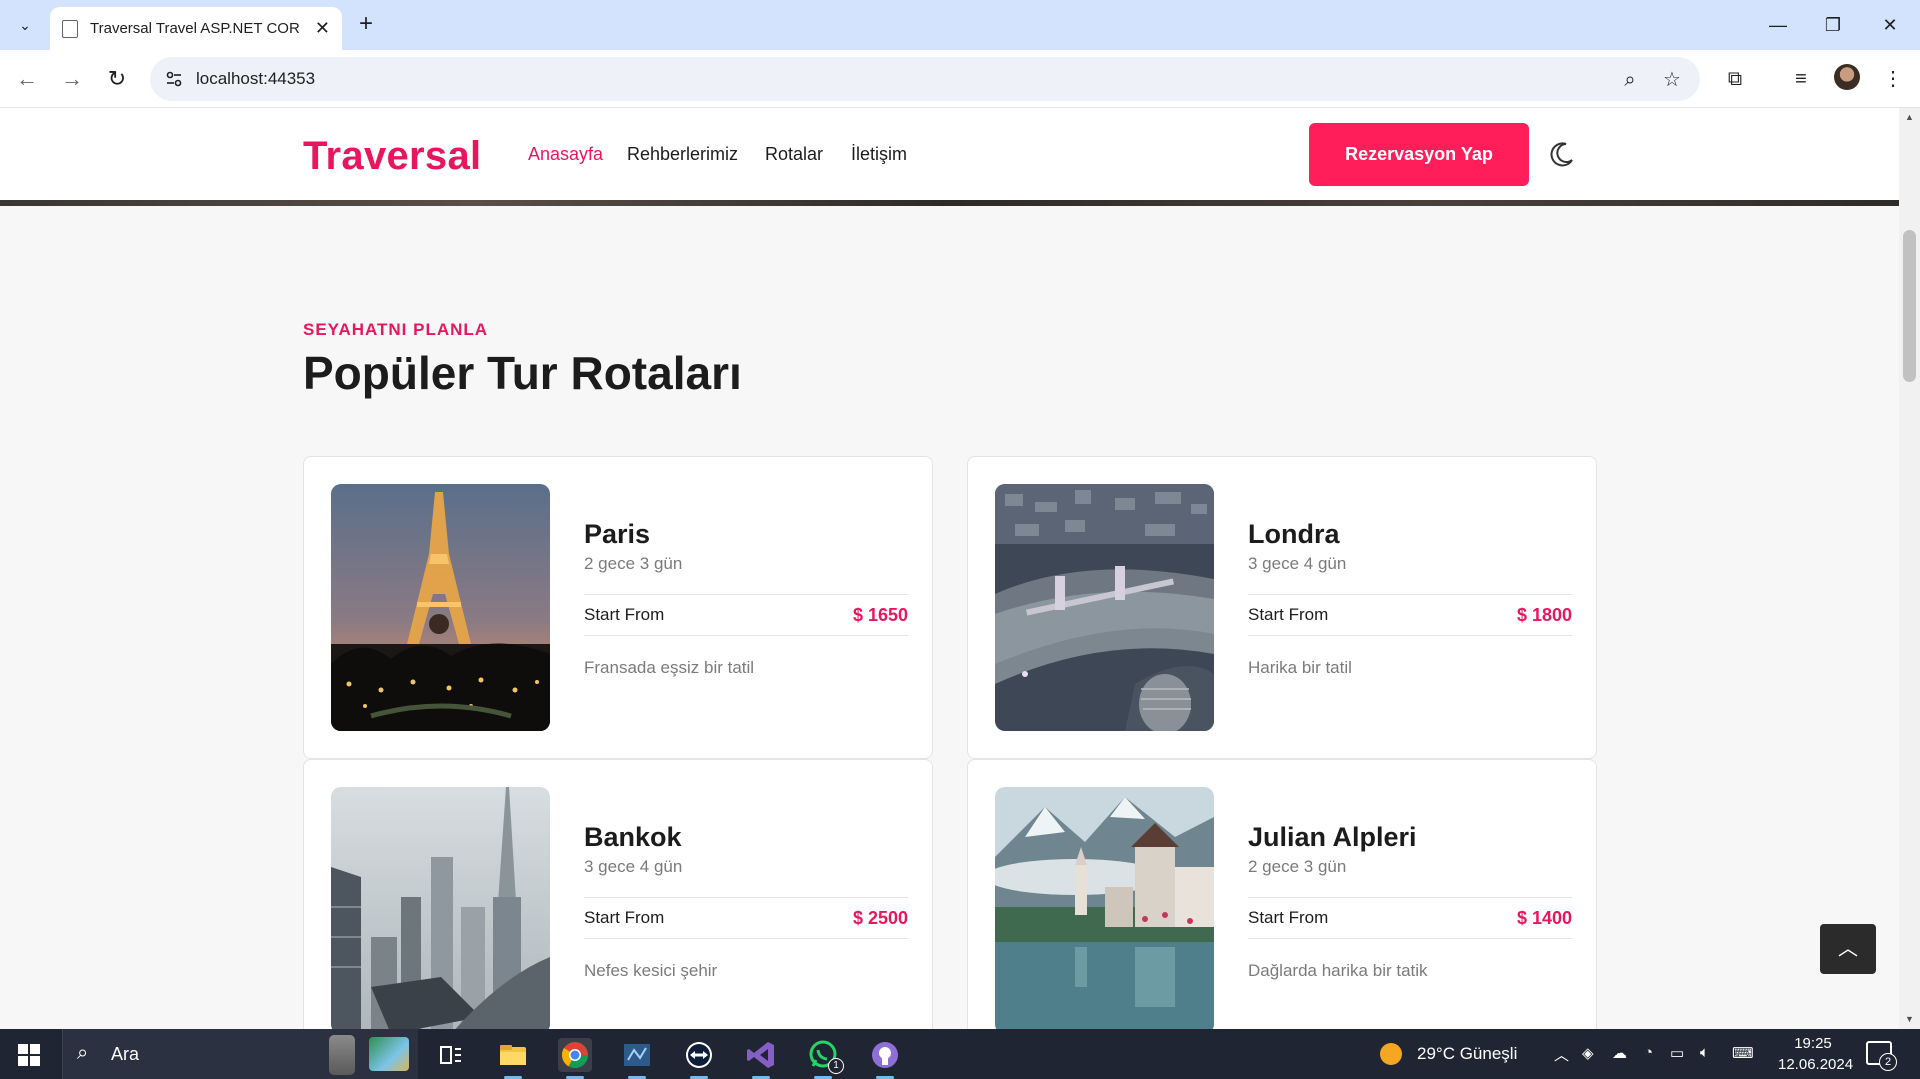  I want to click on weather-icon, so click(1391, 1054).